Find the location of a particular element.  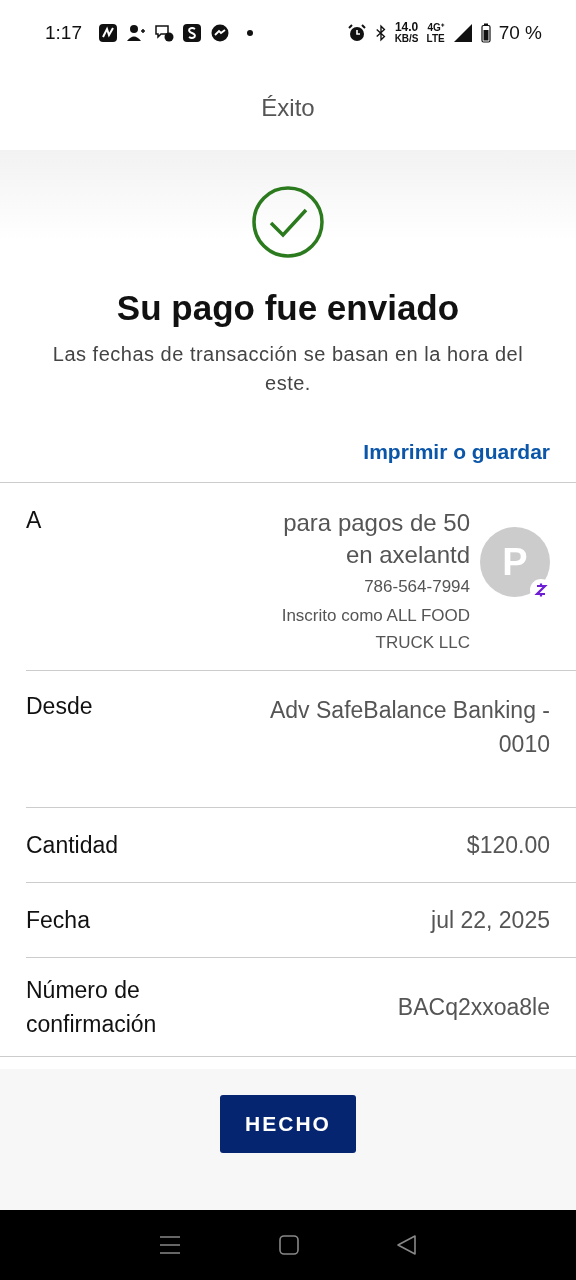

signal-icon is located at coordinates (462, 33).